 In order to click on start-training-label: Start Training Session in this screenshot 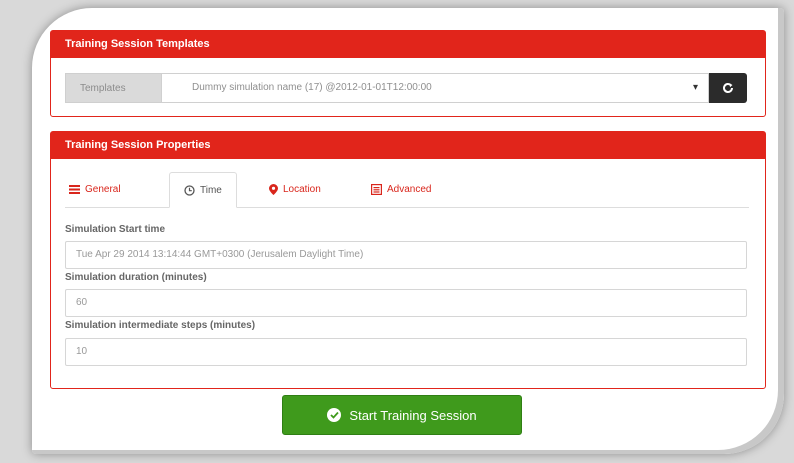, I will do `click(413, 415)`.